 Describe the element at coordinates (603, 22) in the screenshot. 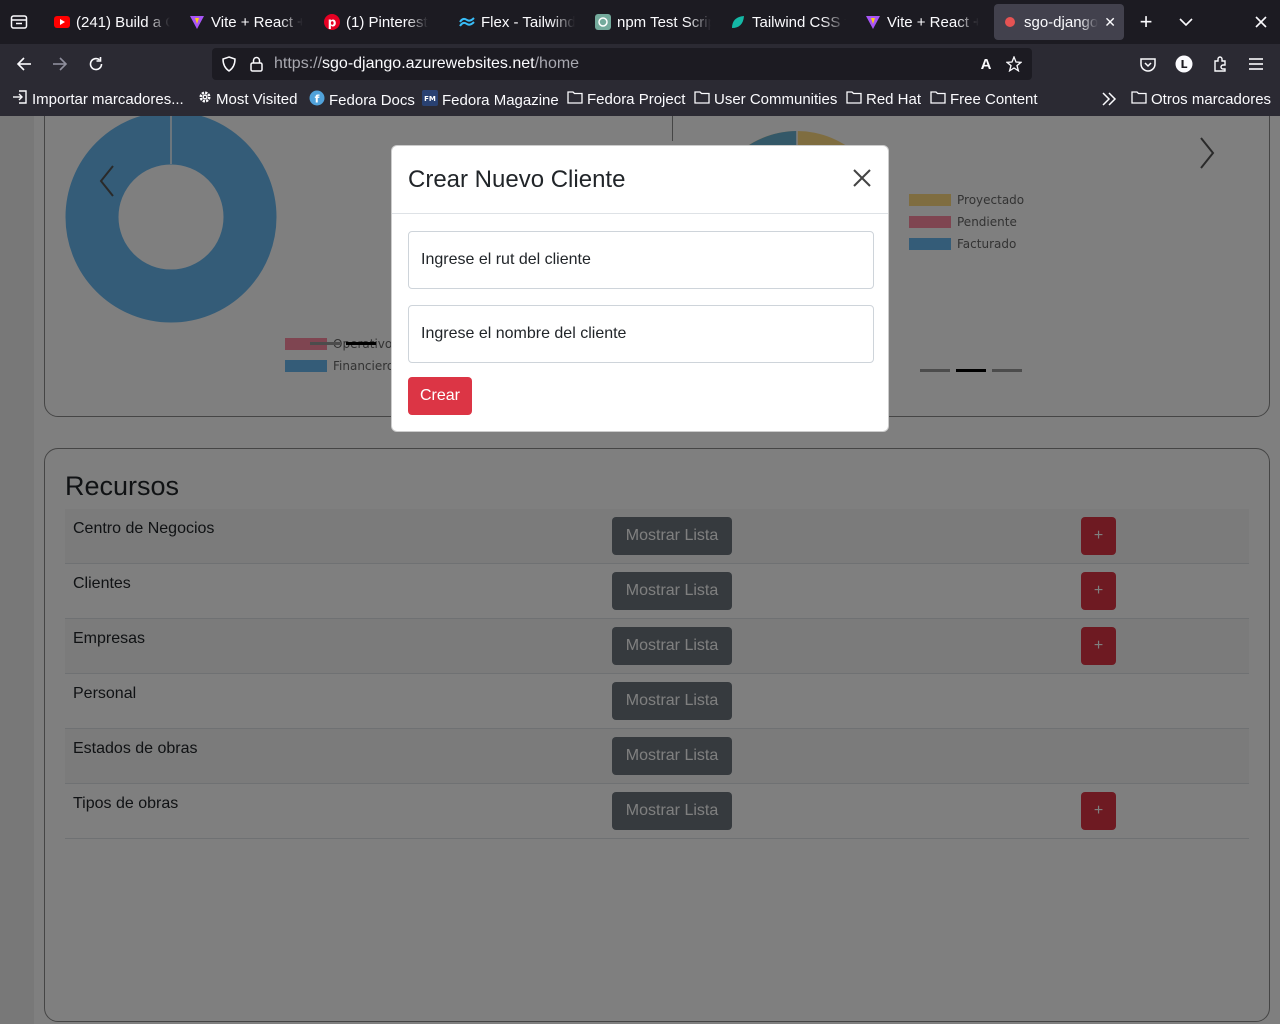

I see `chatgpt-icon` at that location.